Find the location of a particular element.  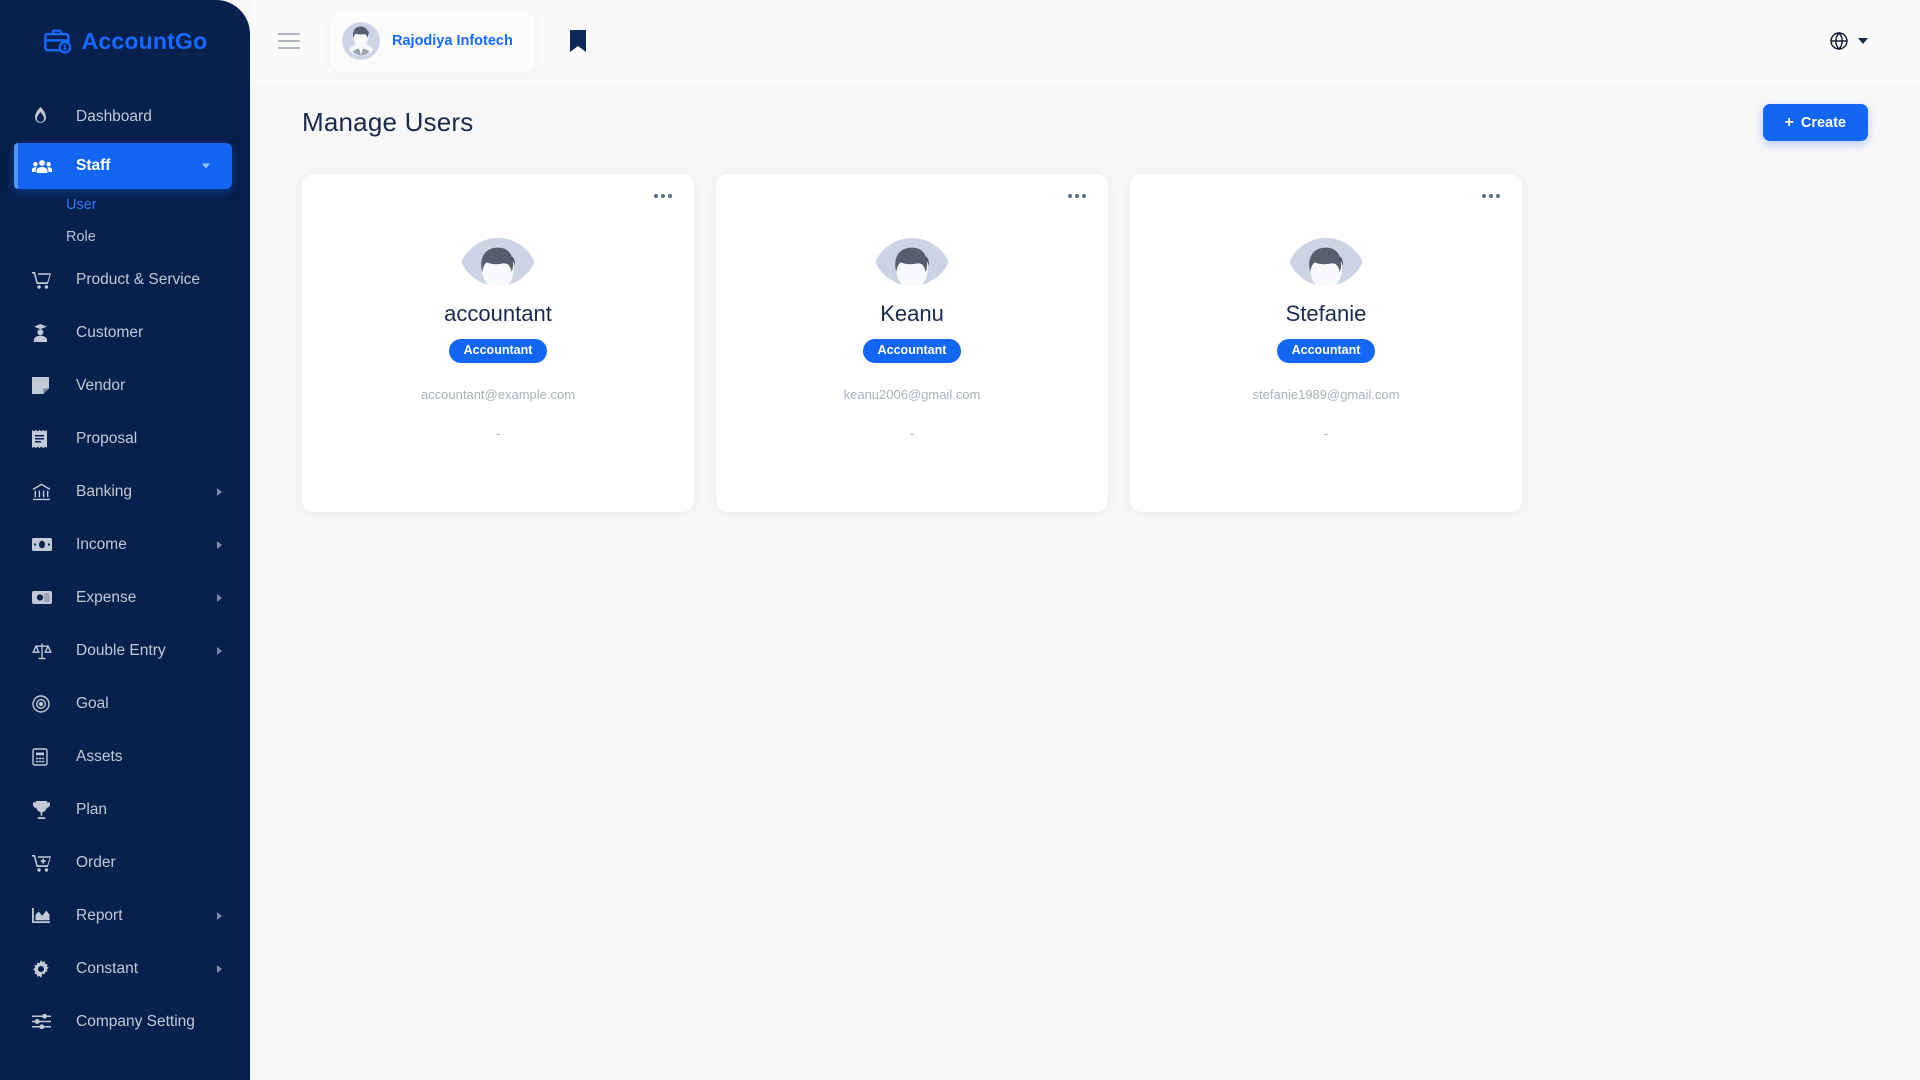

sidebar-item-label: Dashboard is located at coordinates (114, 116).